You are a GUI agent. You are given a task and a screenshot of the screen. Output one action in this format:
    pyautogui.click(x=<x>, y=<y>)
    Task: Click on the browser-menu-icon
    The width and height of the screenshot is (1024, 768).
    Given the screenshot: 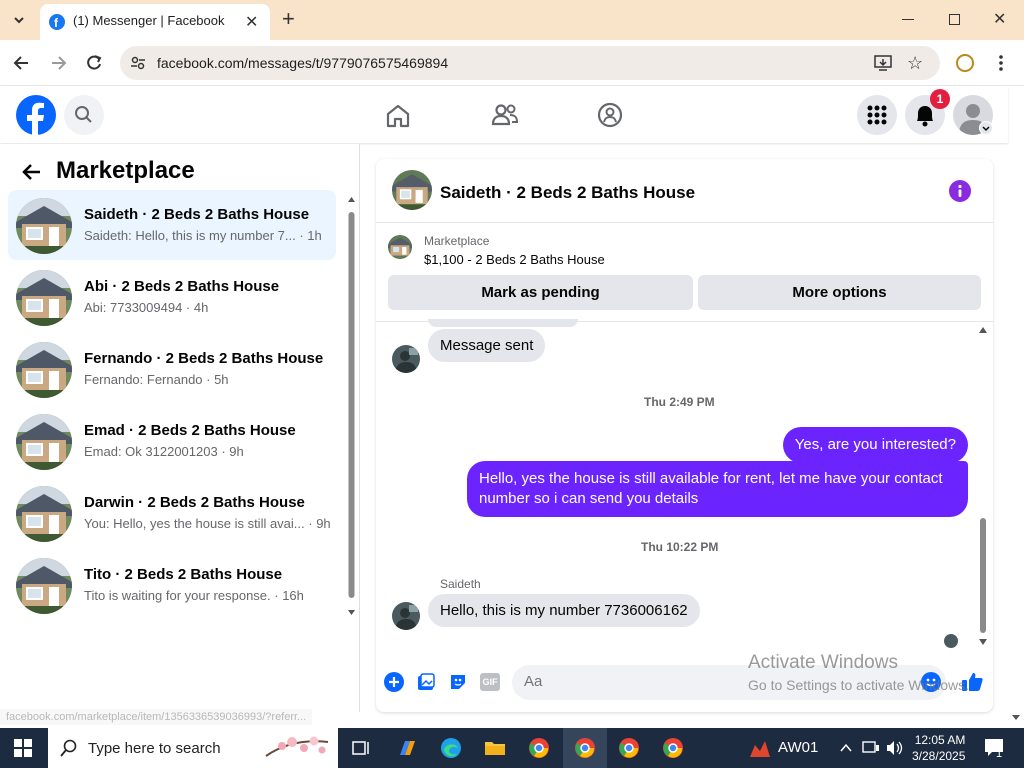 What is the action you would take?
    pyautogui.click(x=1001, y=63)
    